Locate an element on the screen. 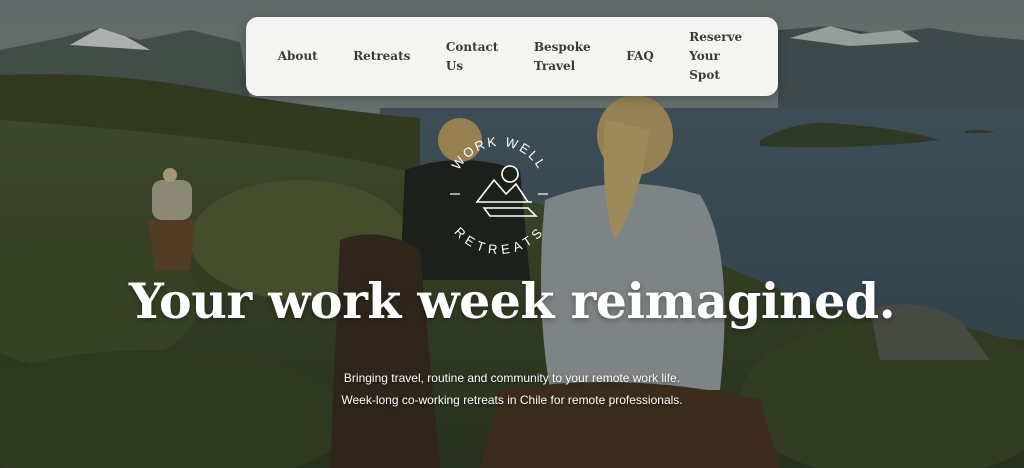 Image resolution: width=1024 pixels, height=468 pixels. nav-link-faq: FAQ is located at coordinates (640, 56).